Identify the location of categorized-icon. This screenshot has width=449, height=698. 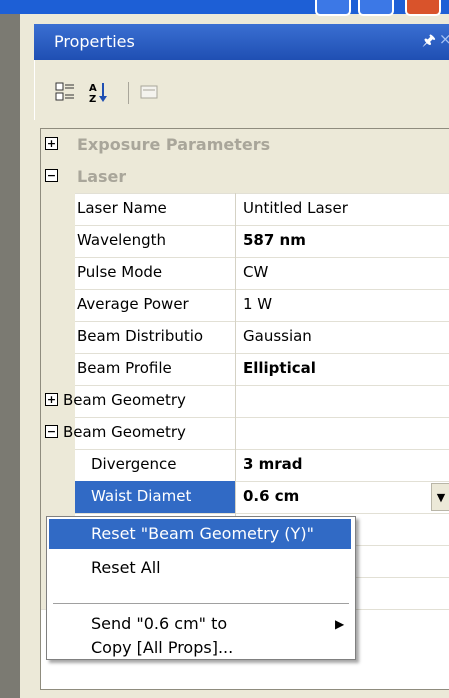
(64, 91).